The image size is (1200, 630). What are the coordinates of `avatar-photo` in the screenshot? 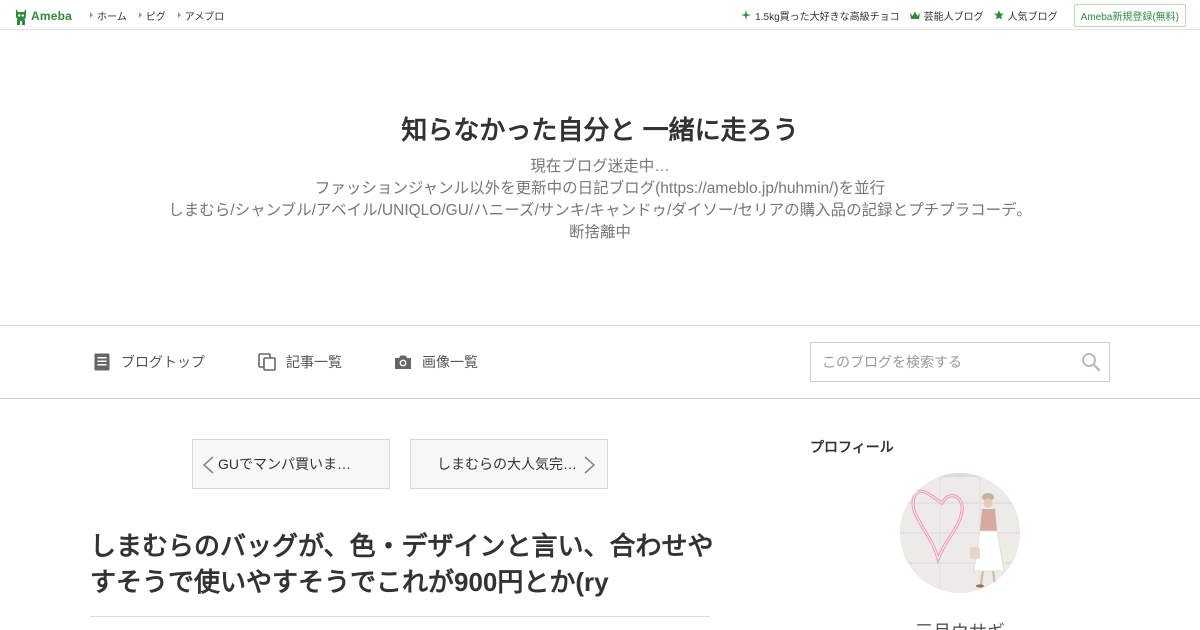 It's located at (960, 533).